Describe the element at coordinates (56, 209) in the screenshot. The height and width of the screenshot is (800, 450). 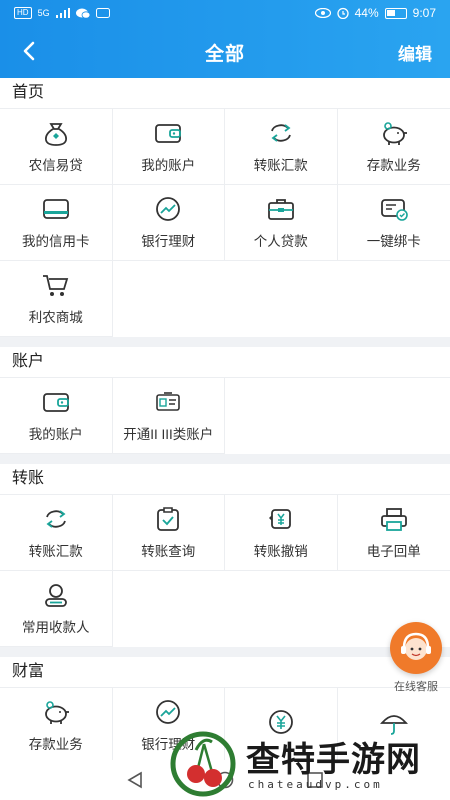
I see `credit-card-icon` at that location.